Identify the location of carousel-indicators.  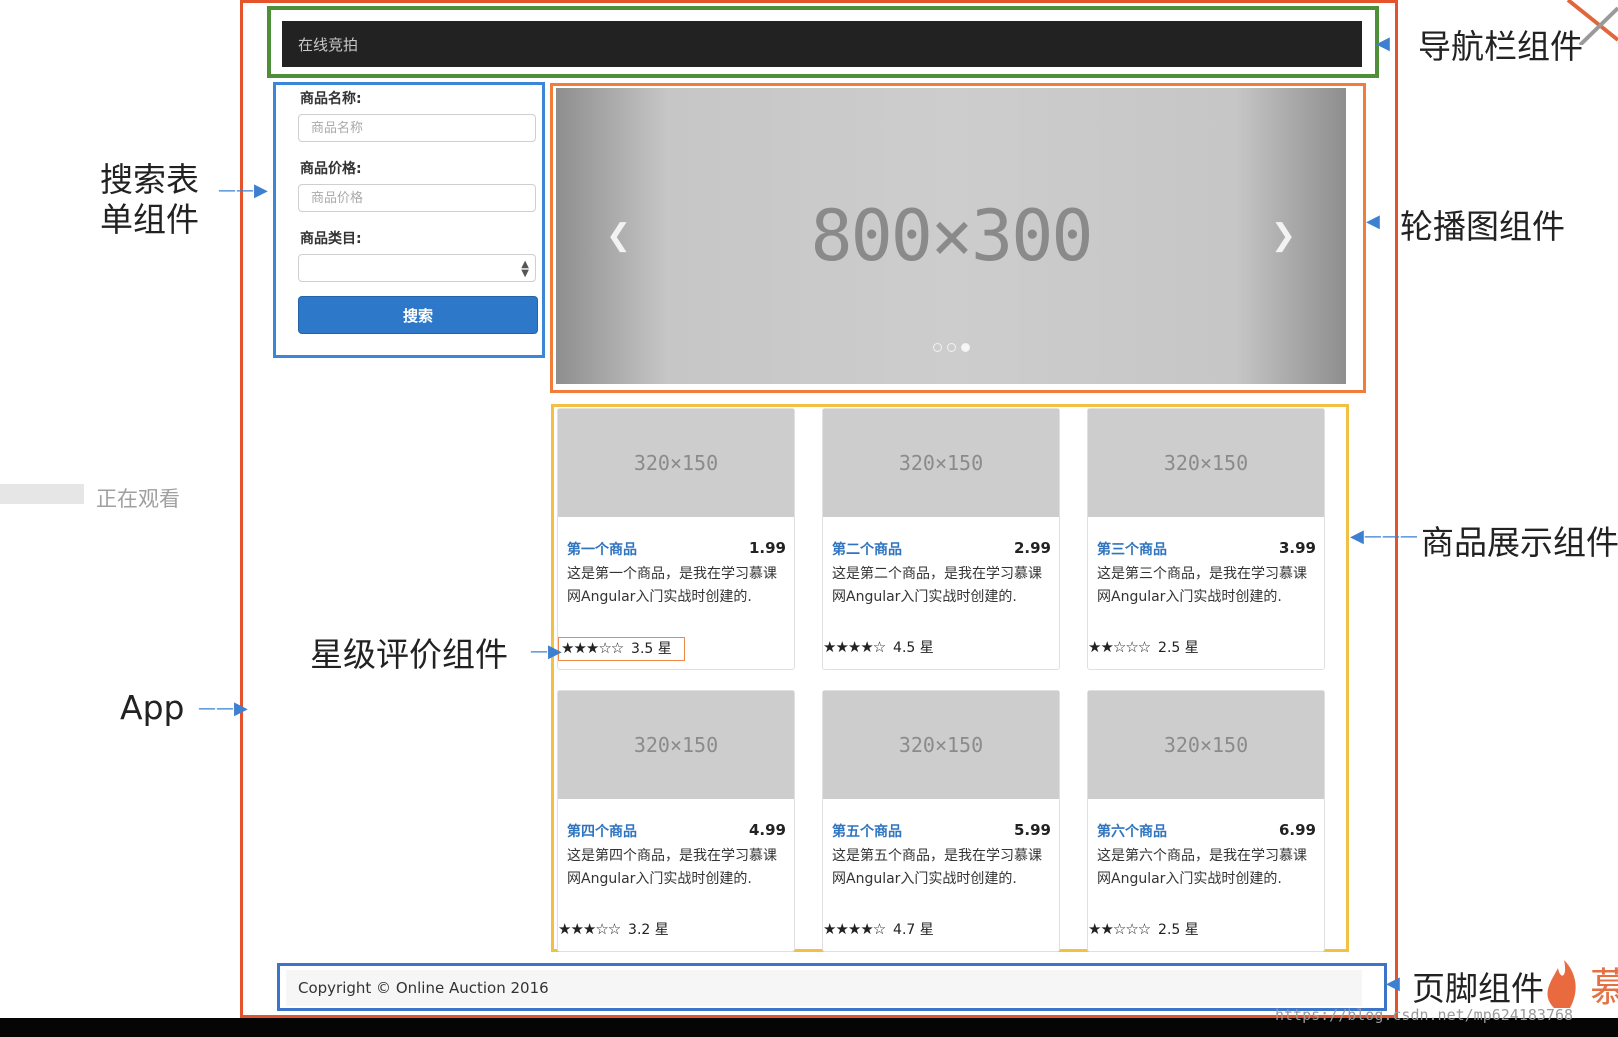
(951, 347).